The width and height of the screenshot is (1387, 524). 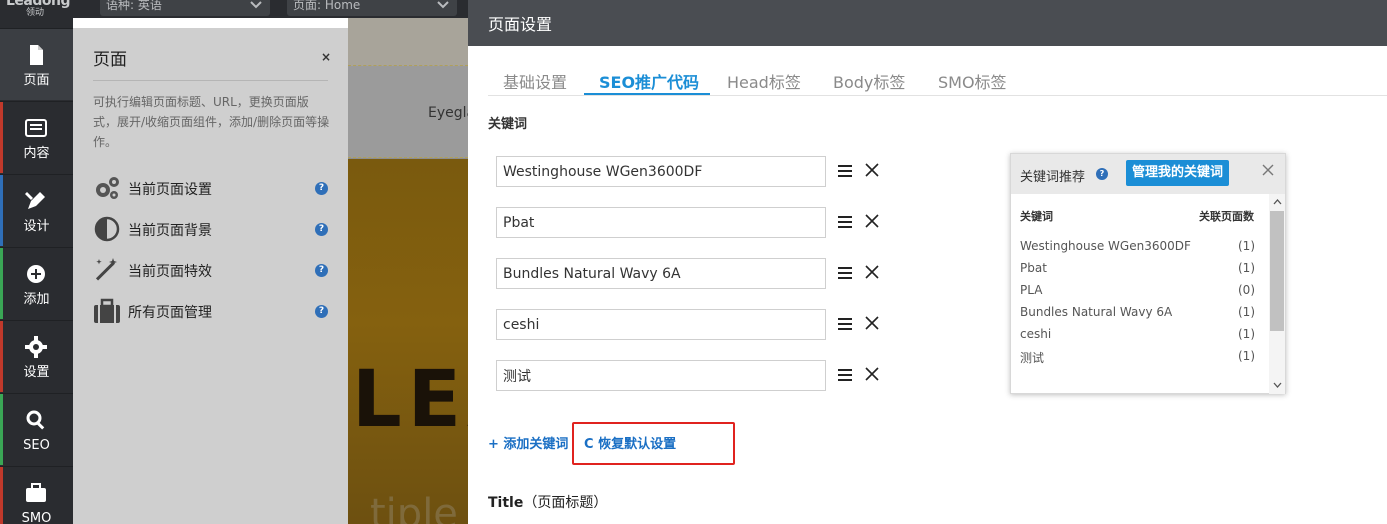 What do you see at coordinates (36, 55) in the screenshot?
I see `page-icon` at bounding box center [36, 55].